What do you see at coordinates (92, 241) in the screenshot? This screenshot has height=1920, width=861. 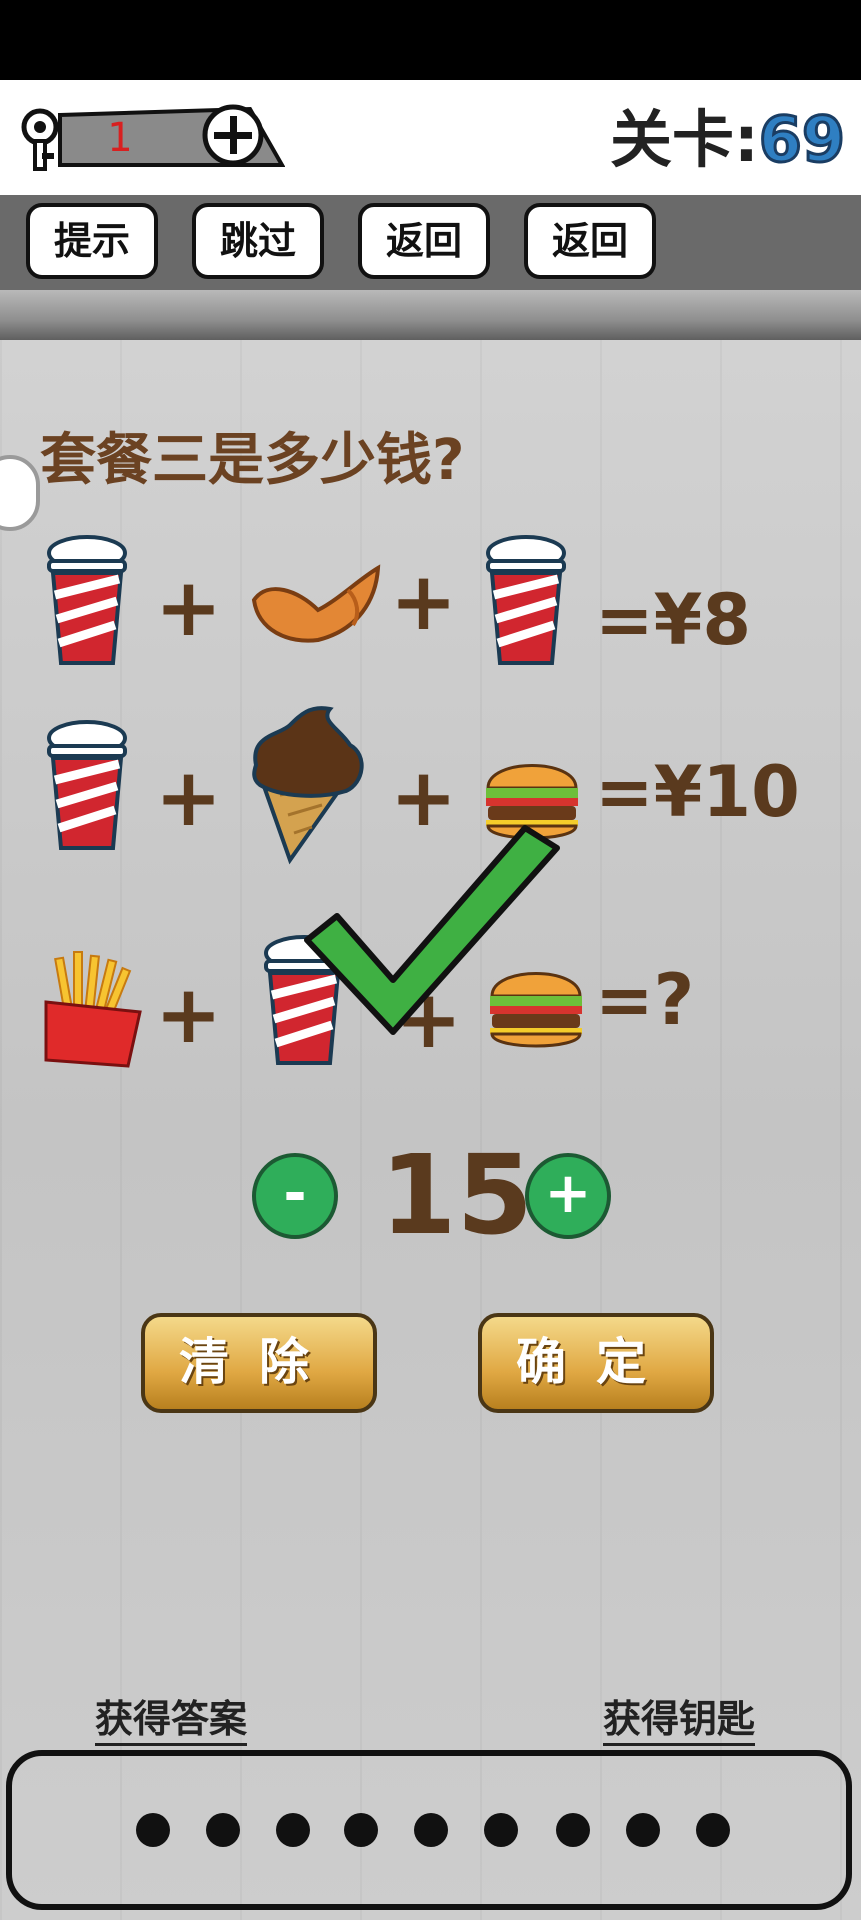 I see `hint-button: 提示` at bounding box center [92, 241].